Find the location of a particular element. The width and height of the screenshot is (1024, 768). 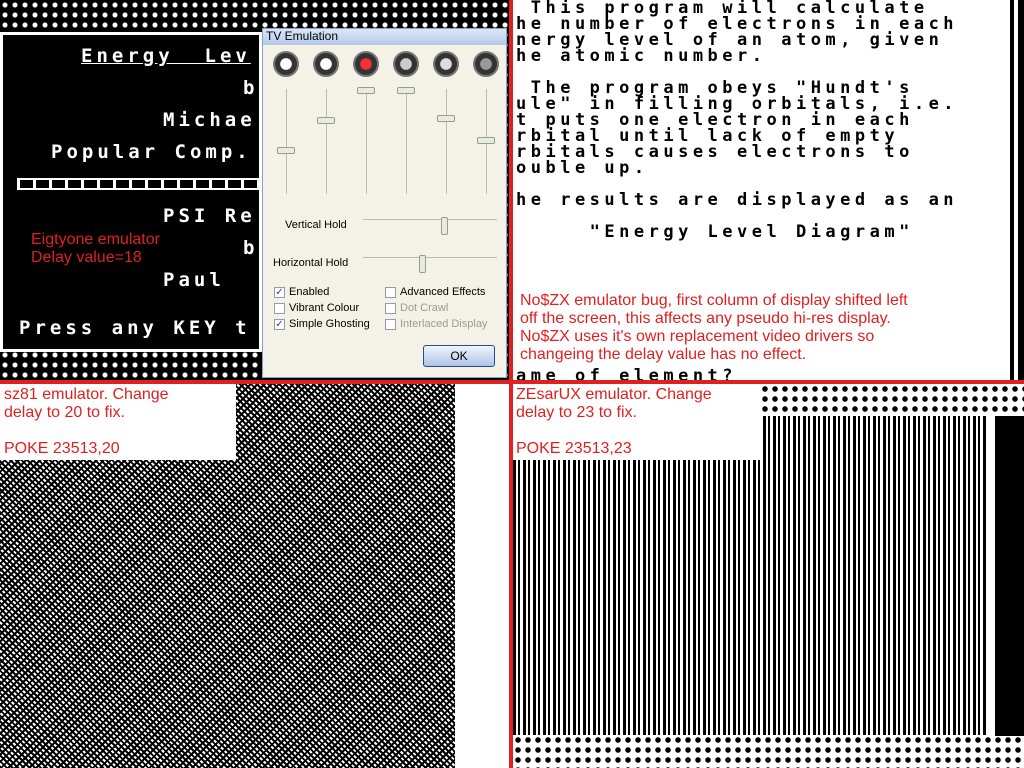

brightness-icon is located at coordinates (286, 64).